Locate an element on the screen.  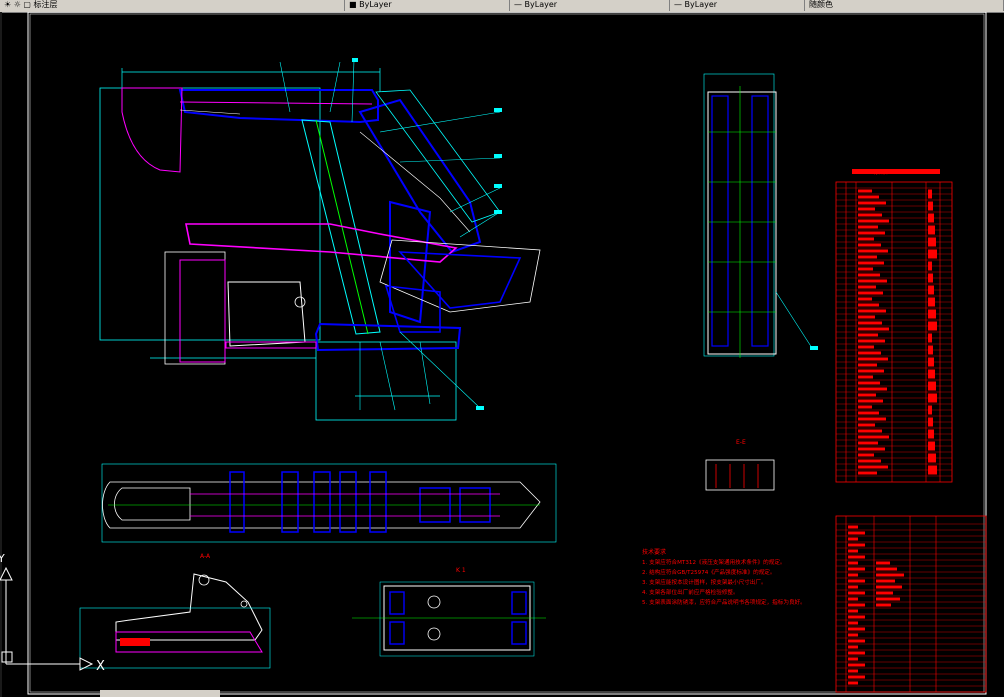
motor-shaft is located at coordinates (300, 302).